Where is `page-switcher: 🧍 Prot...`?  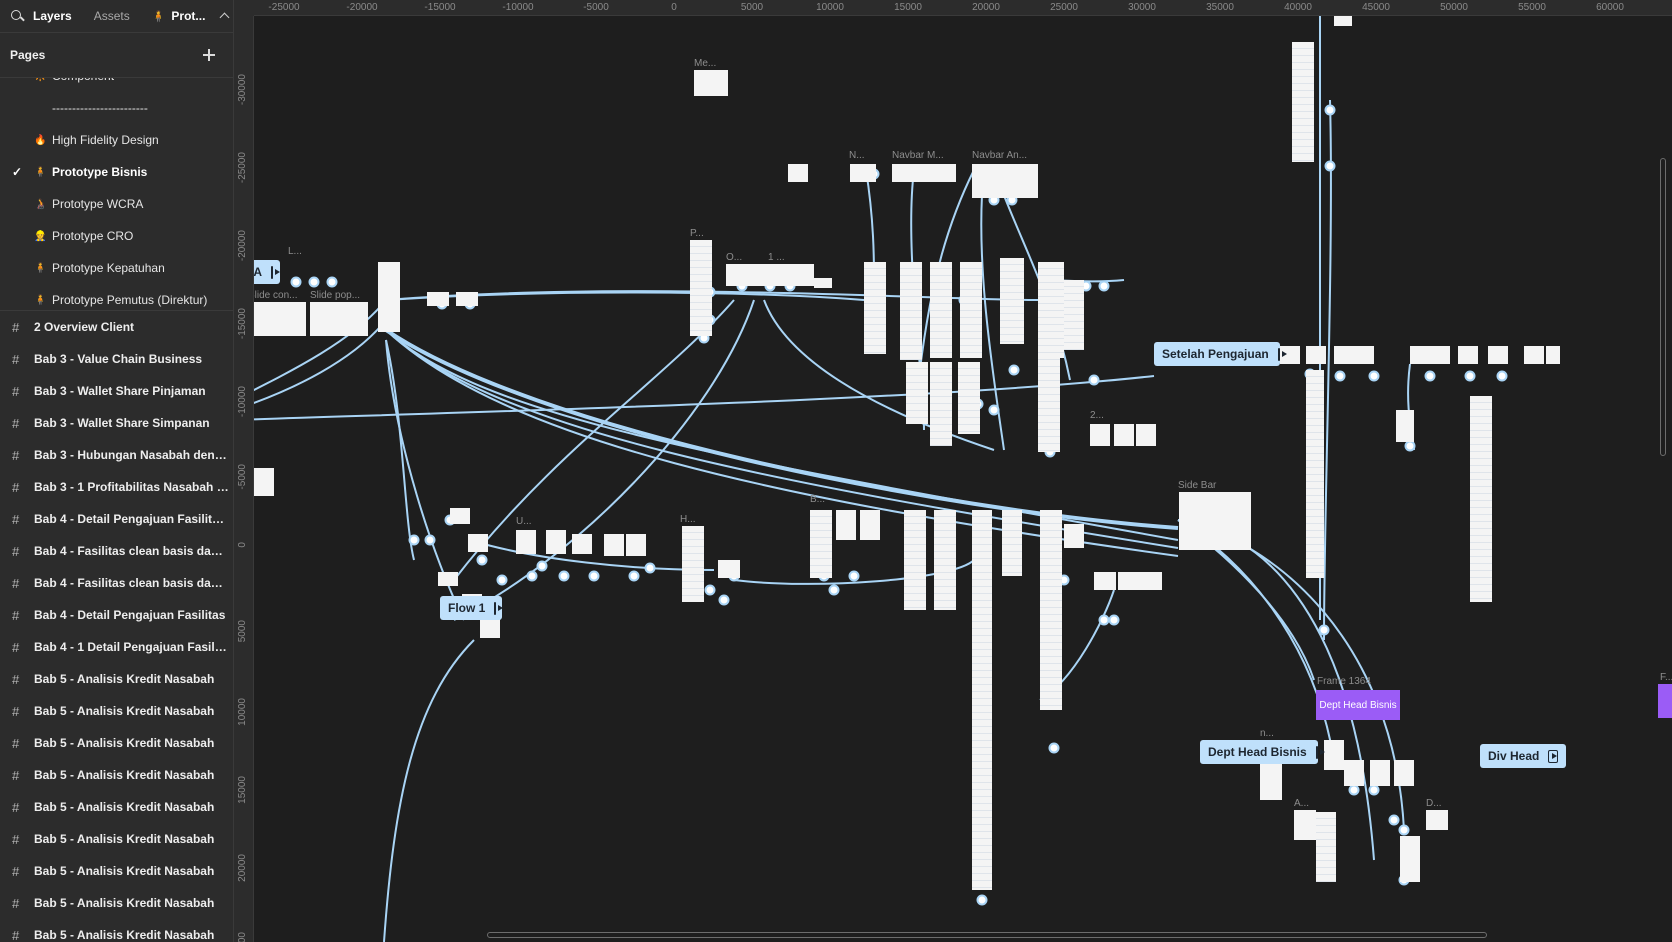
page-switcher: 🧍 Prot... is located at coordinates (191, 16).